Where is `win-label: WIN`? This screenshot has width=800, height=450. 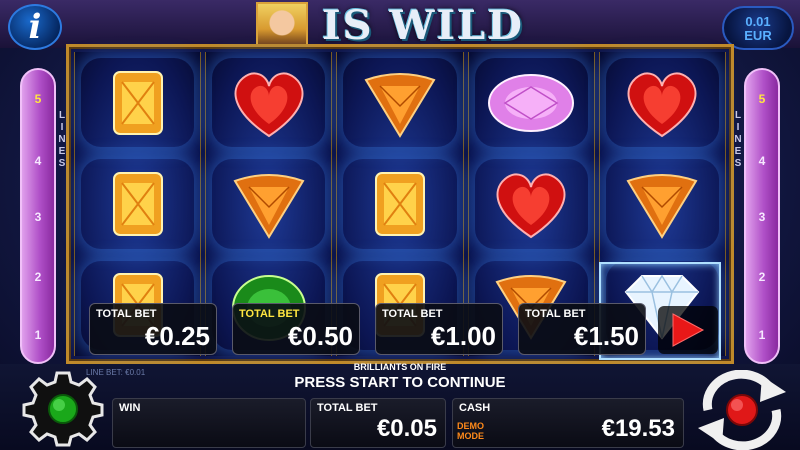
win-label: WIN is located at coordinates (130, 408).